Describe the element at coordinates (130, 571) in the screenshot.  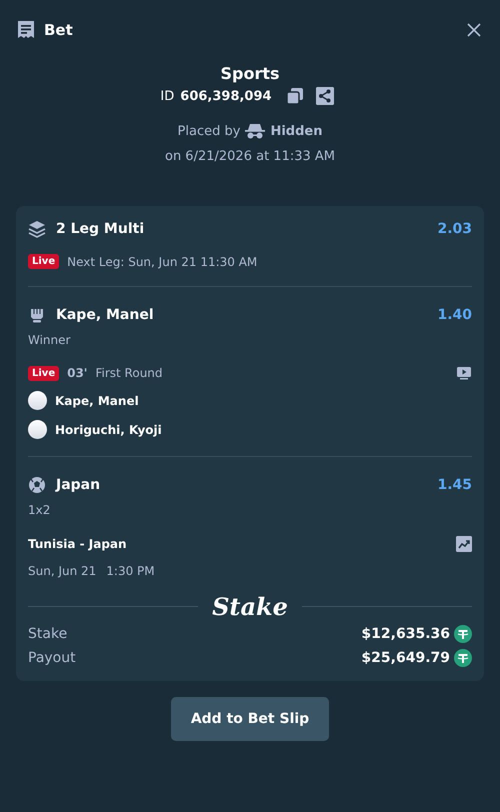
I see `event-time: 1:30 PM` at that location.